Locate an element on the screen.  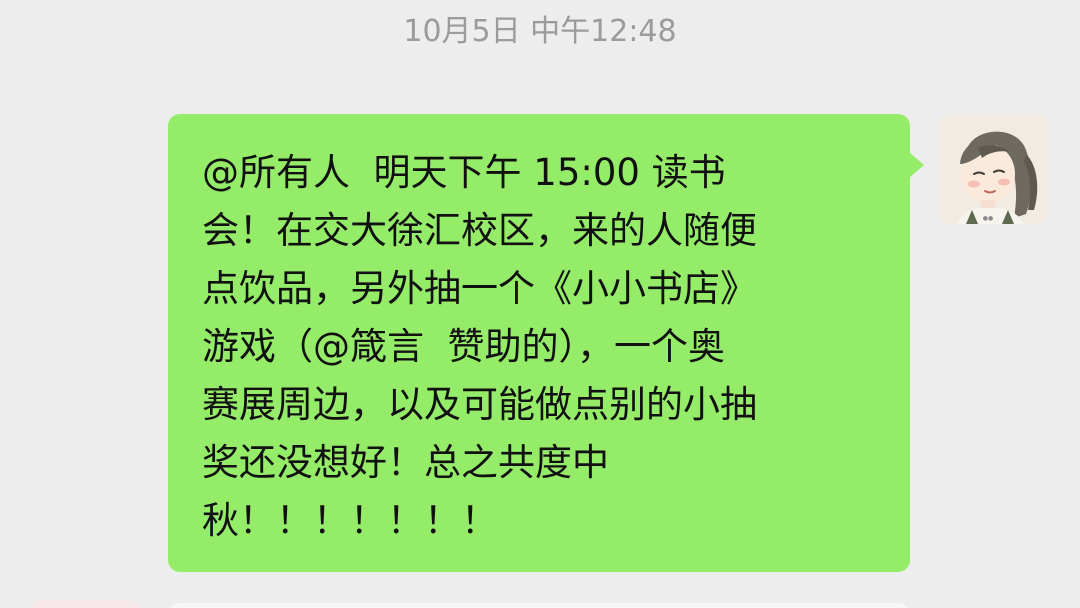
sender-avatar: ●● is located at coordinates (993, 169).